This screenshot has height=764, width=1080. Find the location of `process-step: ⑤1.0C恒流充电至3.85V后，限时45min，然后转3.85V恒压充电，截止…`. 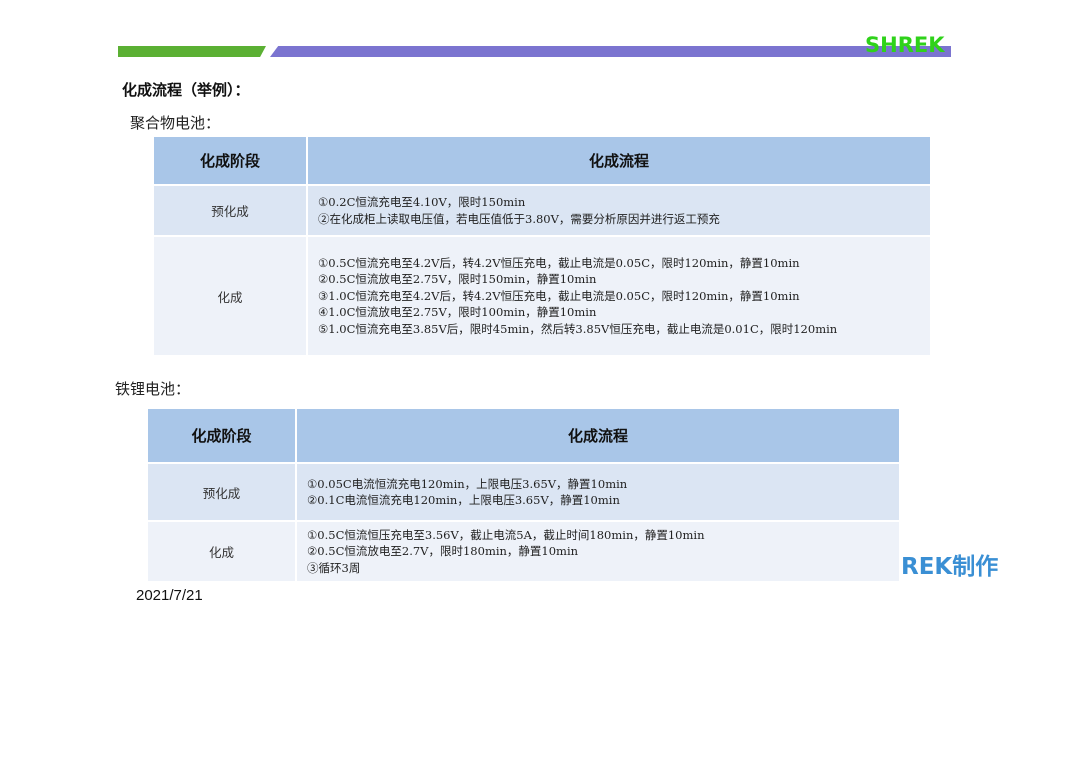

process-step: ⑤1.0C恒流充电至3.85V后，限时45min，然后转3.85V恒压充电，截止… is located at coordinates (578, 328).